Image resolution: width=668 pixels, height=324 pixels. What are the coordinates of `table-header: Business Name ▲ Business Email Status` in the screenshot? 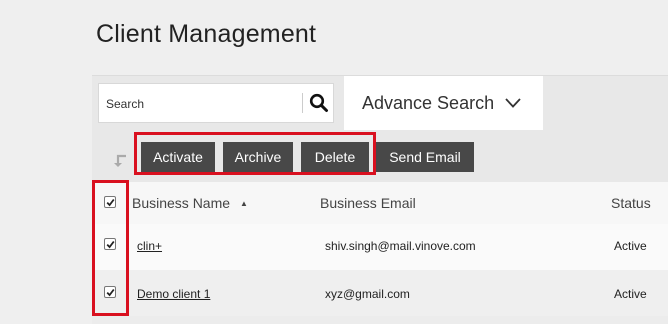 It's located at (380, 203).